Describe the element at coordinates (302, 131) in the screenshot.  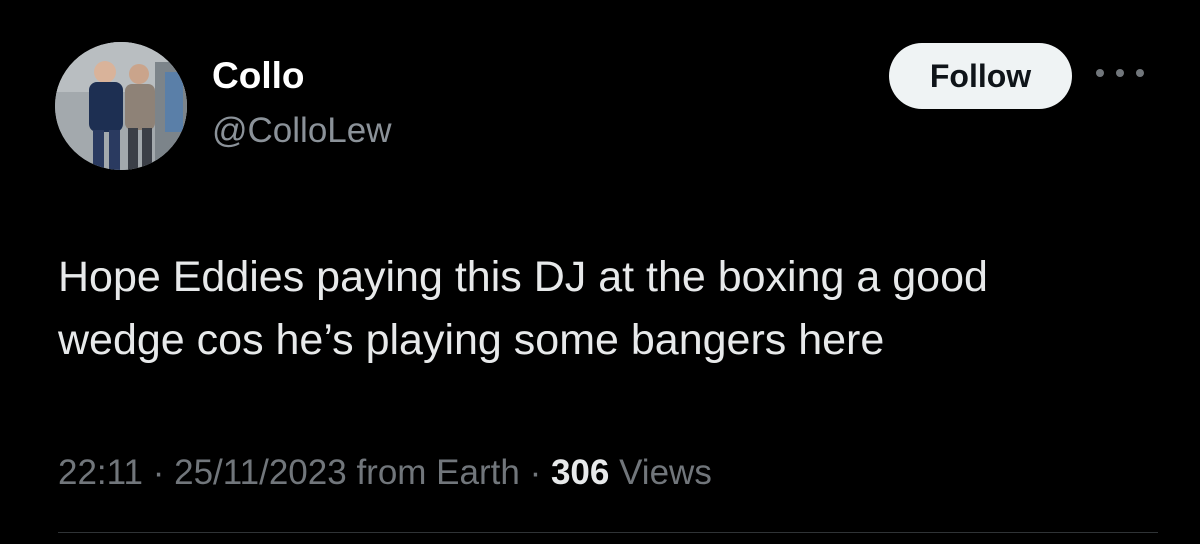
I see `user-handle: @ColloLew` at that location.